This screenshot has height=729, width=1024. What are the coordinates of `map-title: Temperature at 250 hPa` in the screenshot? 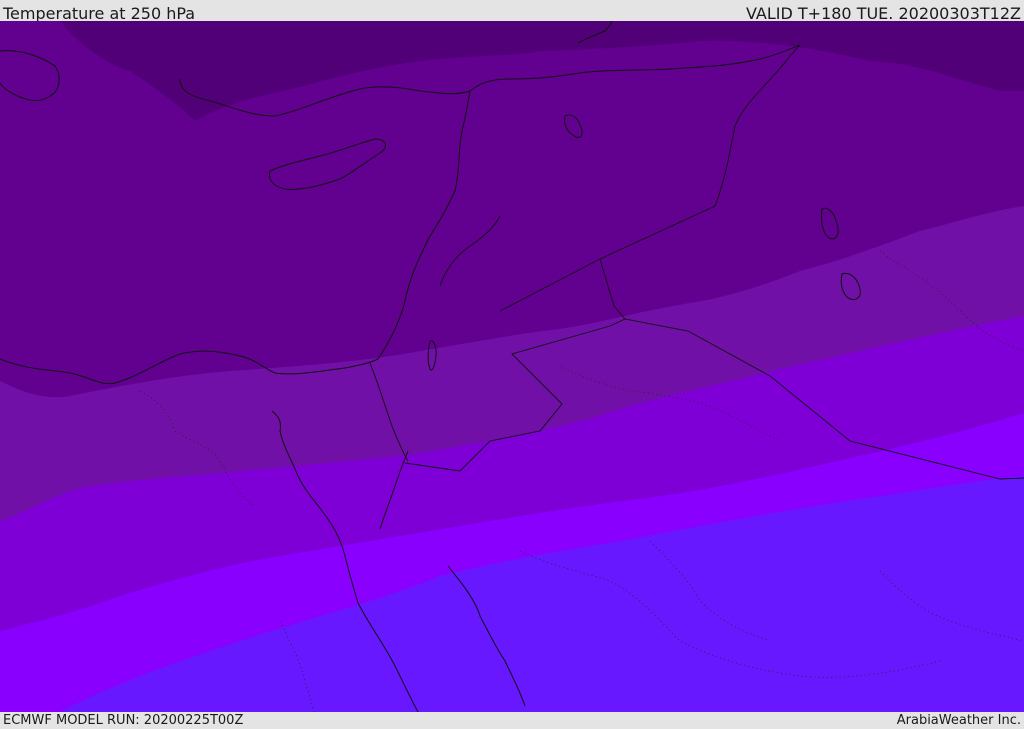 It's located at (99, 13).